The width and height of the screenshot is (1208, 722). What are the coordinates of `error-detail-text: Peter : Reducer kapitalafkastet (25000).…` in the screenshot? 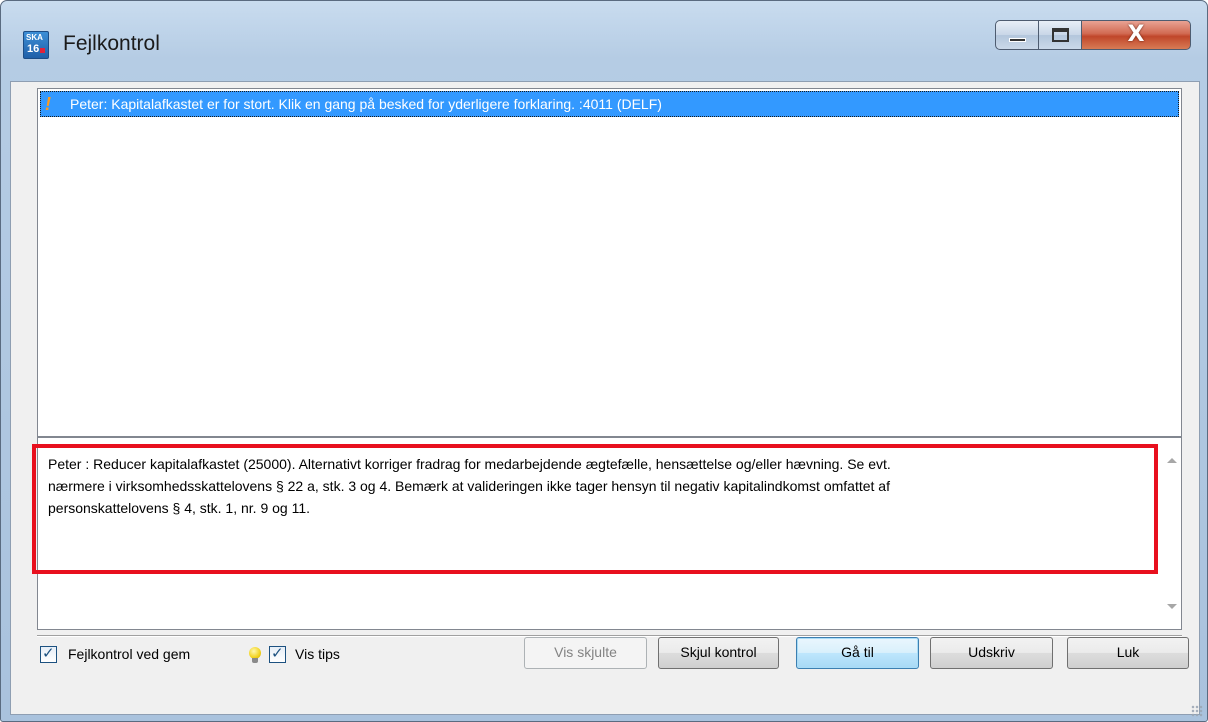 It's located at (469, 486).